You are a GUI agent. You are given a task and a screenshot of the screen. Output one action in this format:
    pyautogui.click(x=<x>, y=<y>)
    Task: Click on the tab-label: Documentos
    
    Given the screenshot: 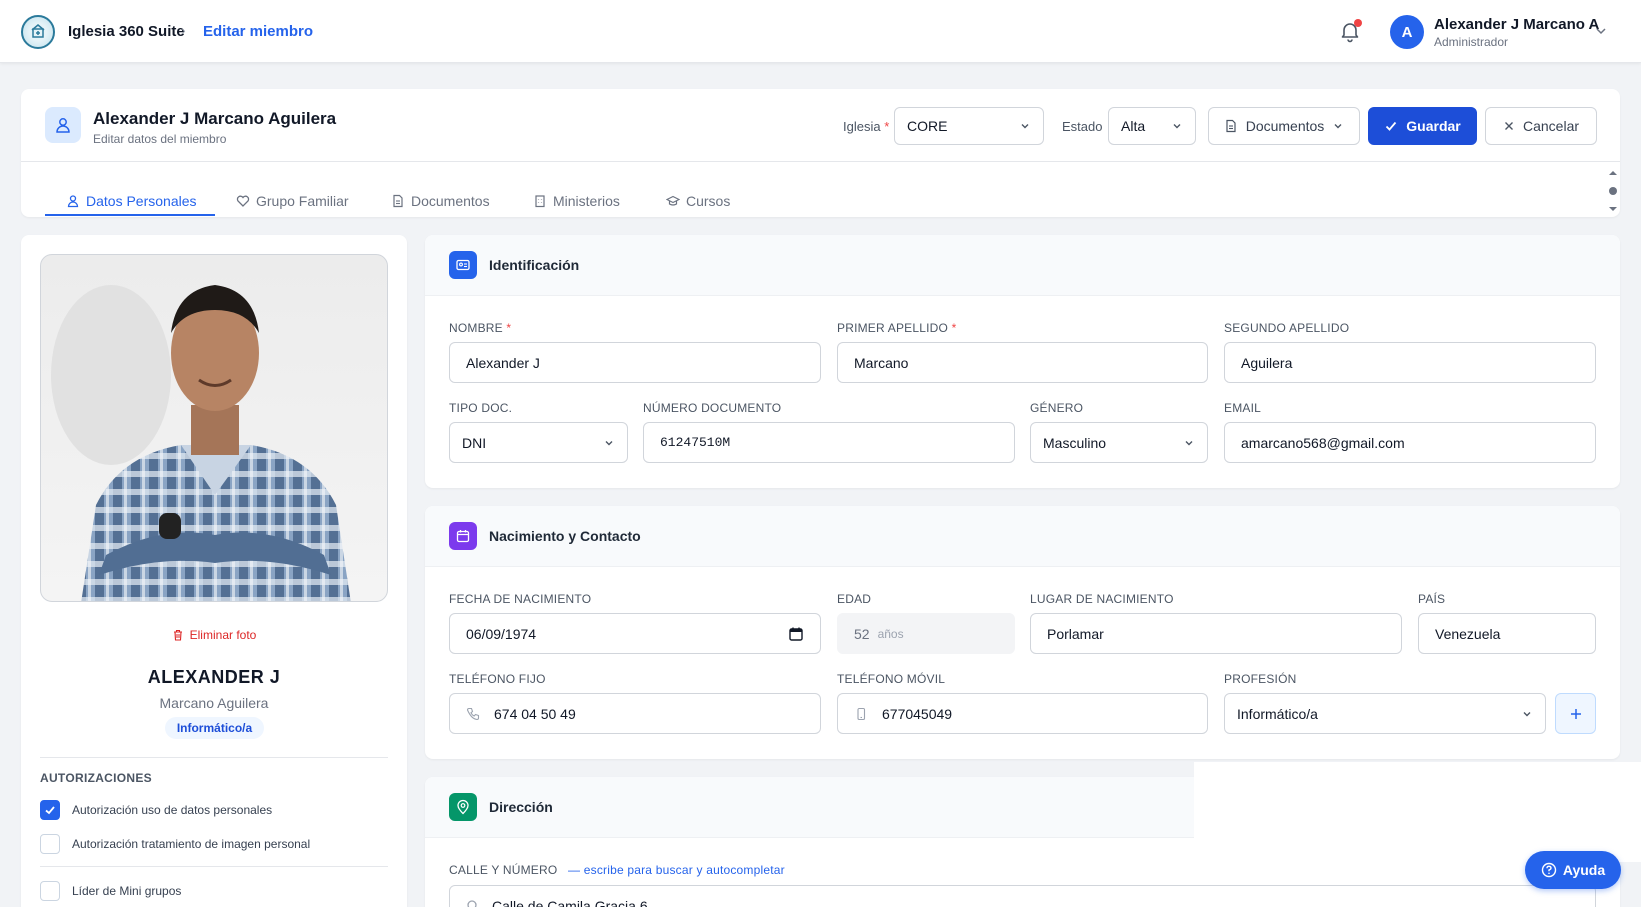 What is the action you would take?
    pyautogui.click(x=450, y=201)
    